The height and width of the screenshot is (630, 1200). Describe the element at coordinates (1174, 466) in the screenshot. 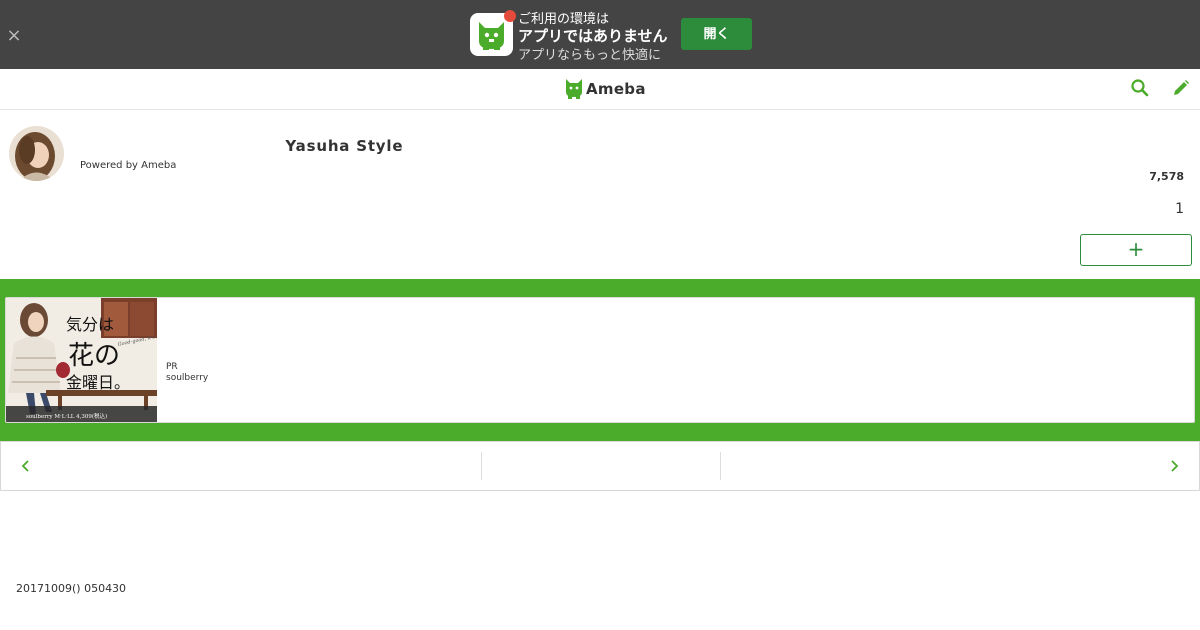

I see `chevron-right-icon` at that location.